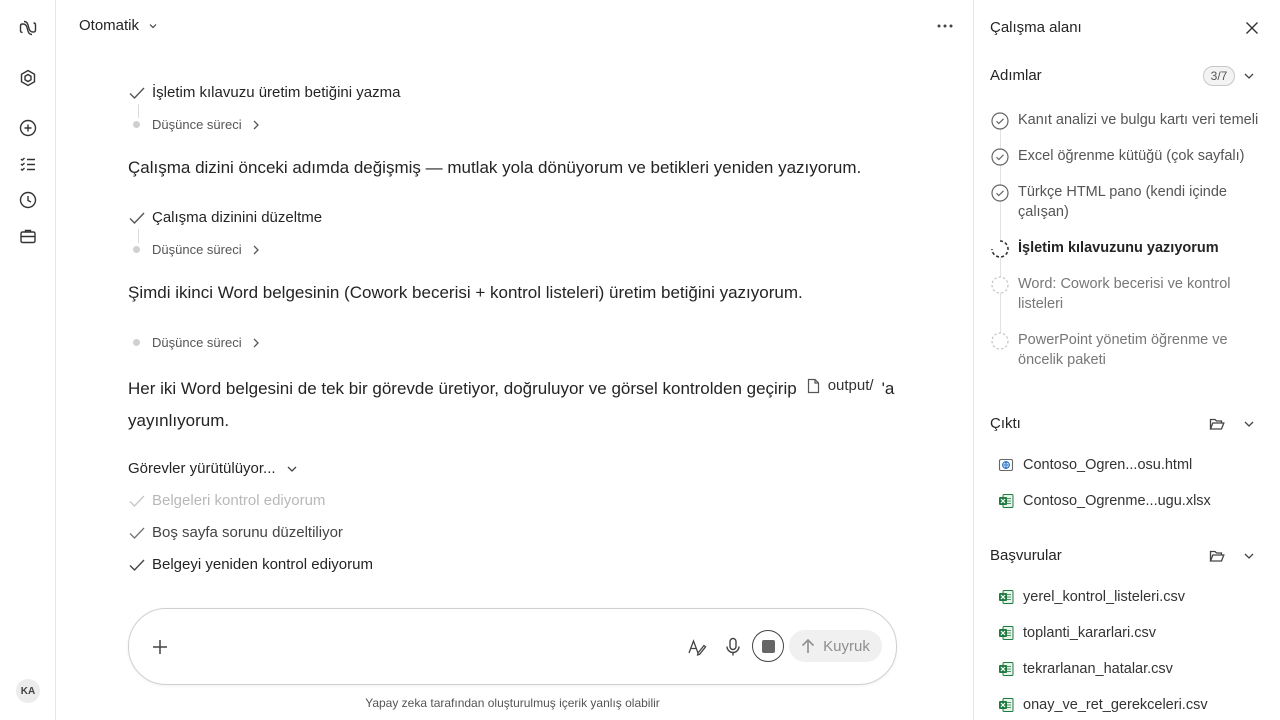  Describe the element at coordinates (846, 646) in the screenshot. I see `queue-label: Kuyruk` at that location.